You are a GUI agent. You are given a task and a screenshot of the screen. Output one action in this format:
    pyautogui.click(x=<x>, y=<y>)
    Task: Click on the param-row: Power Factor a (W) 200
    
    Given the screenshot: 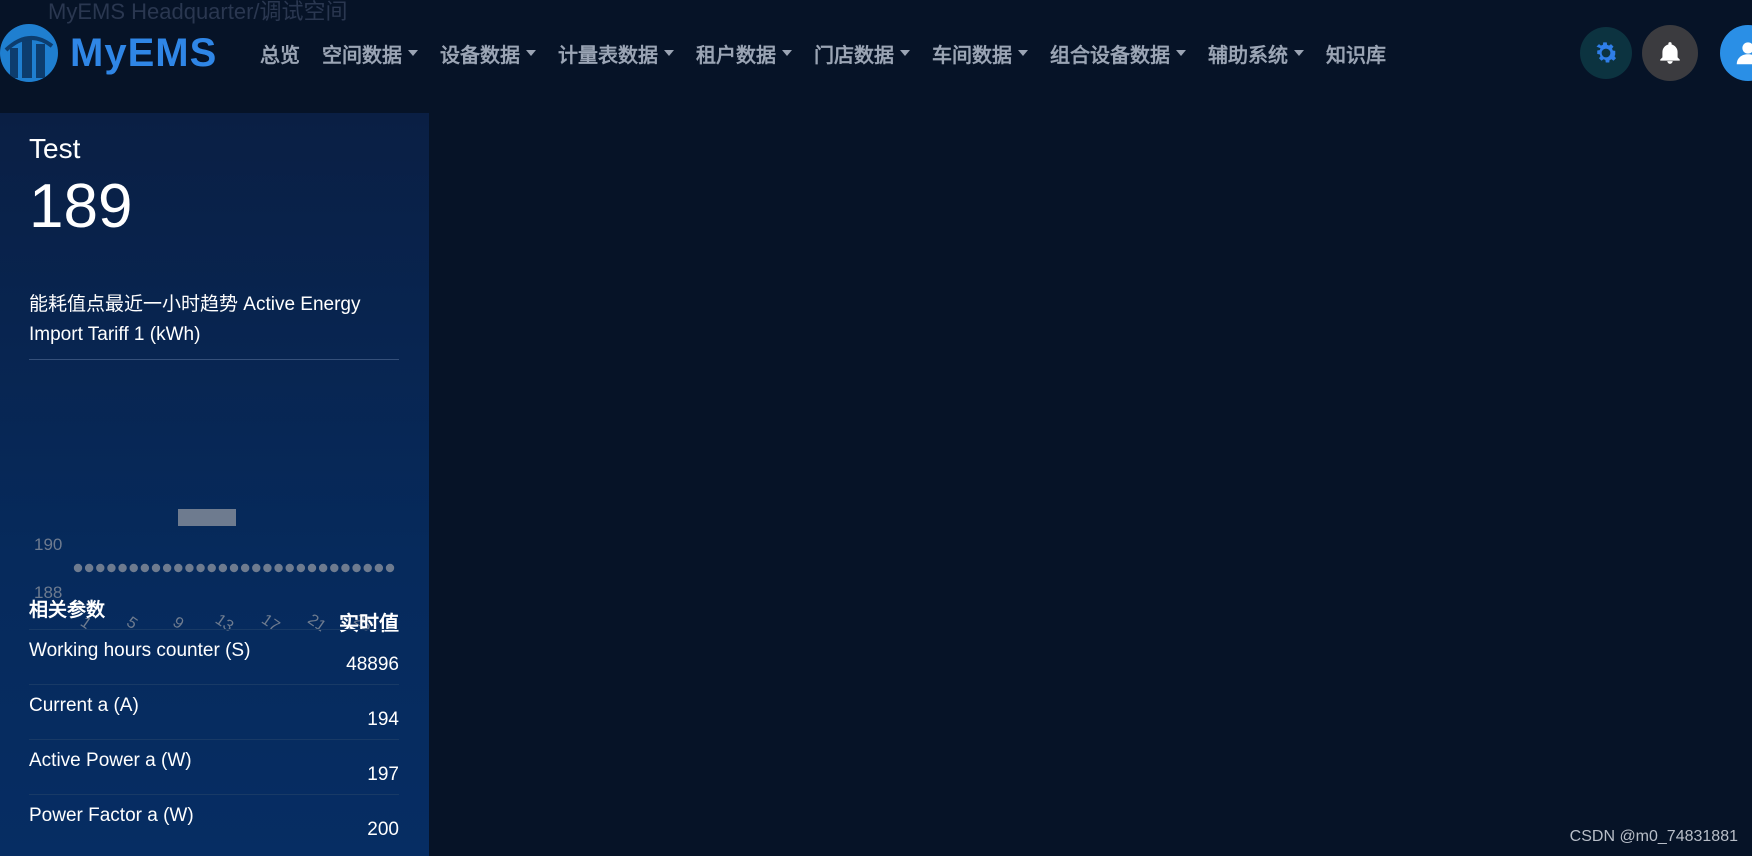 What is the action you would take?
    pyautogui.click(x=214, y=821)
    